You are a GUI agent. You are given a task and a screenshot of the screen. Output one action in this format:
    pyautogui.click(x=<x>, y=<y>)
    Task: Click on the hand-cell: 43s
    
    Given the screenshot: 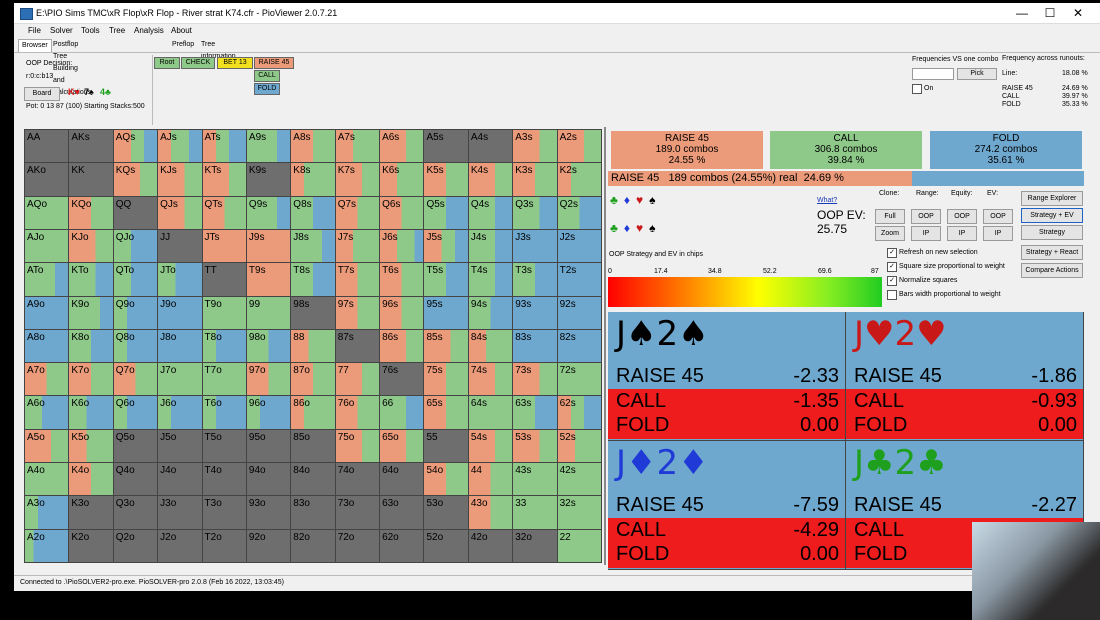 What is the action you would take?
    pyautogui.click(x=535, y=479)
    